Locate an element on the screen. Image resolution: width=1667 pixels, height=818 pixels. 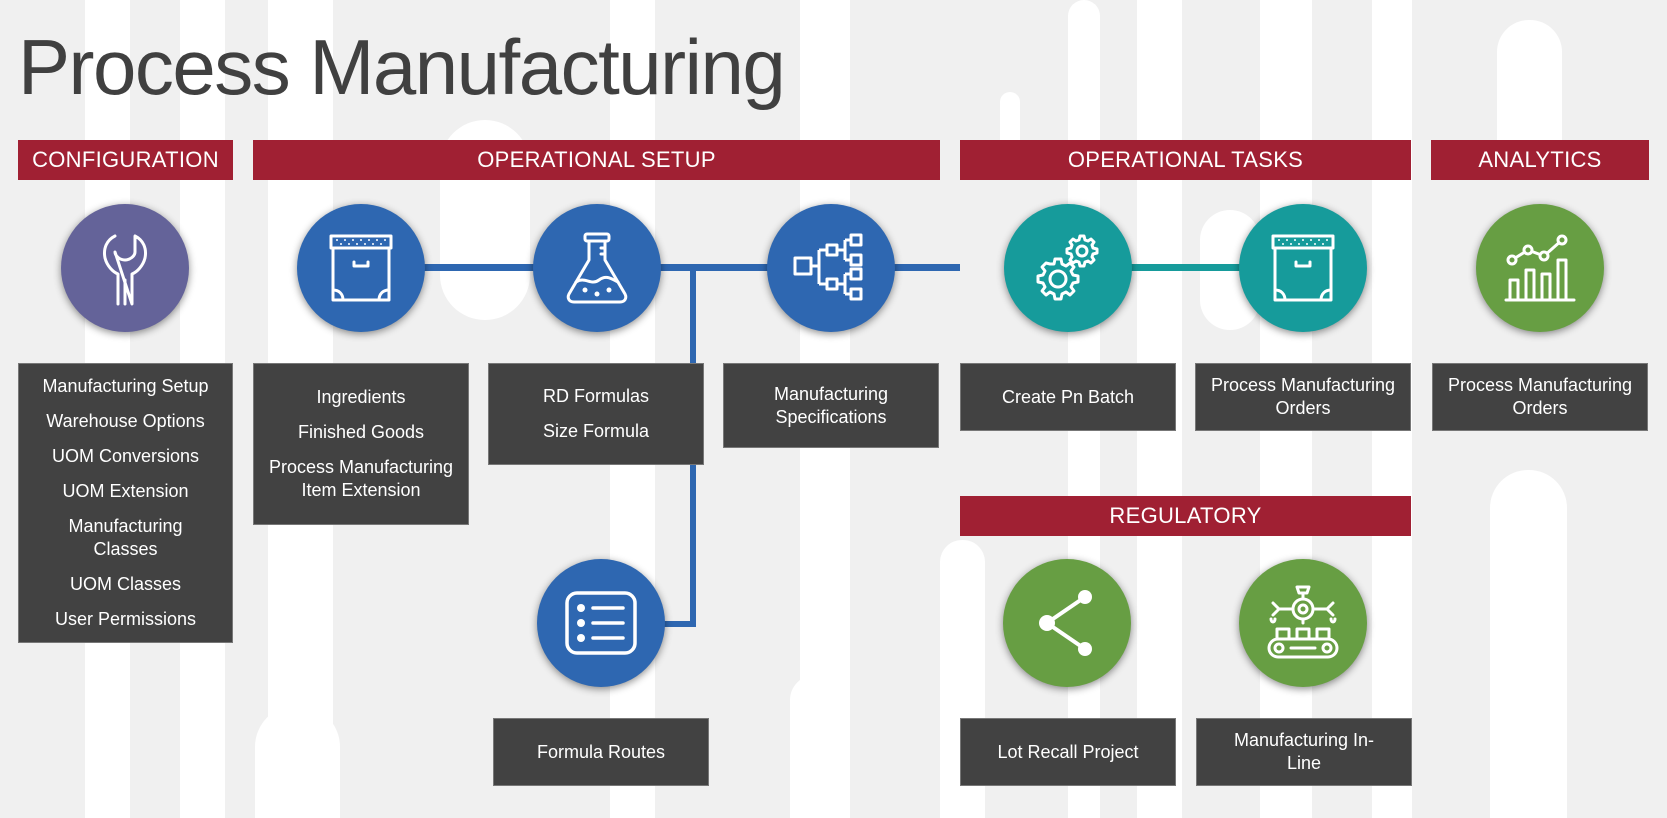
recall-icon-circle is located at coordinates (1067, 623).